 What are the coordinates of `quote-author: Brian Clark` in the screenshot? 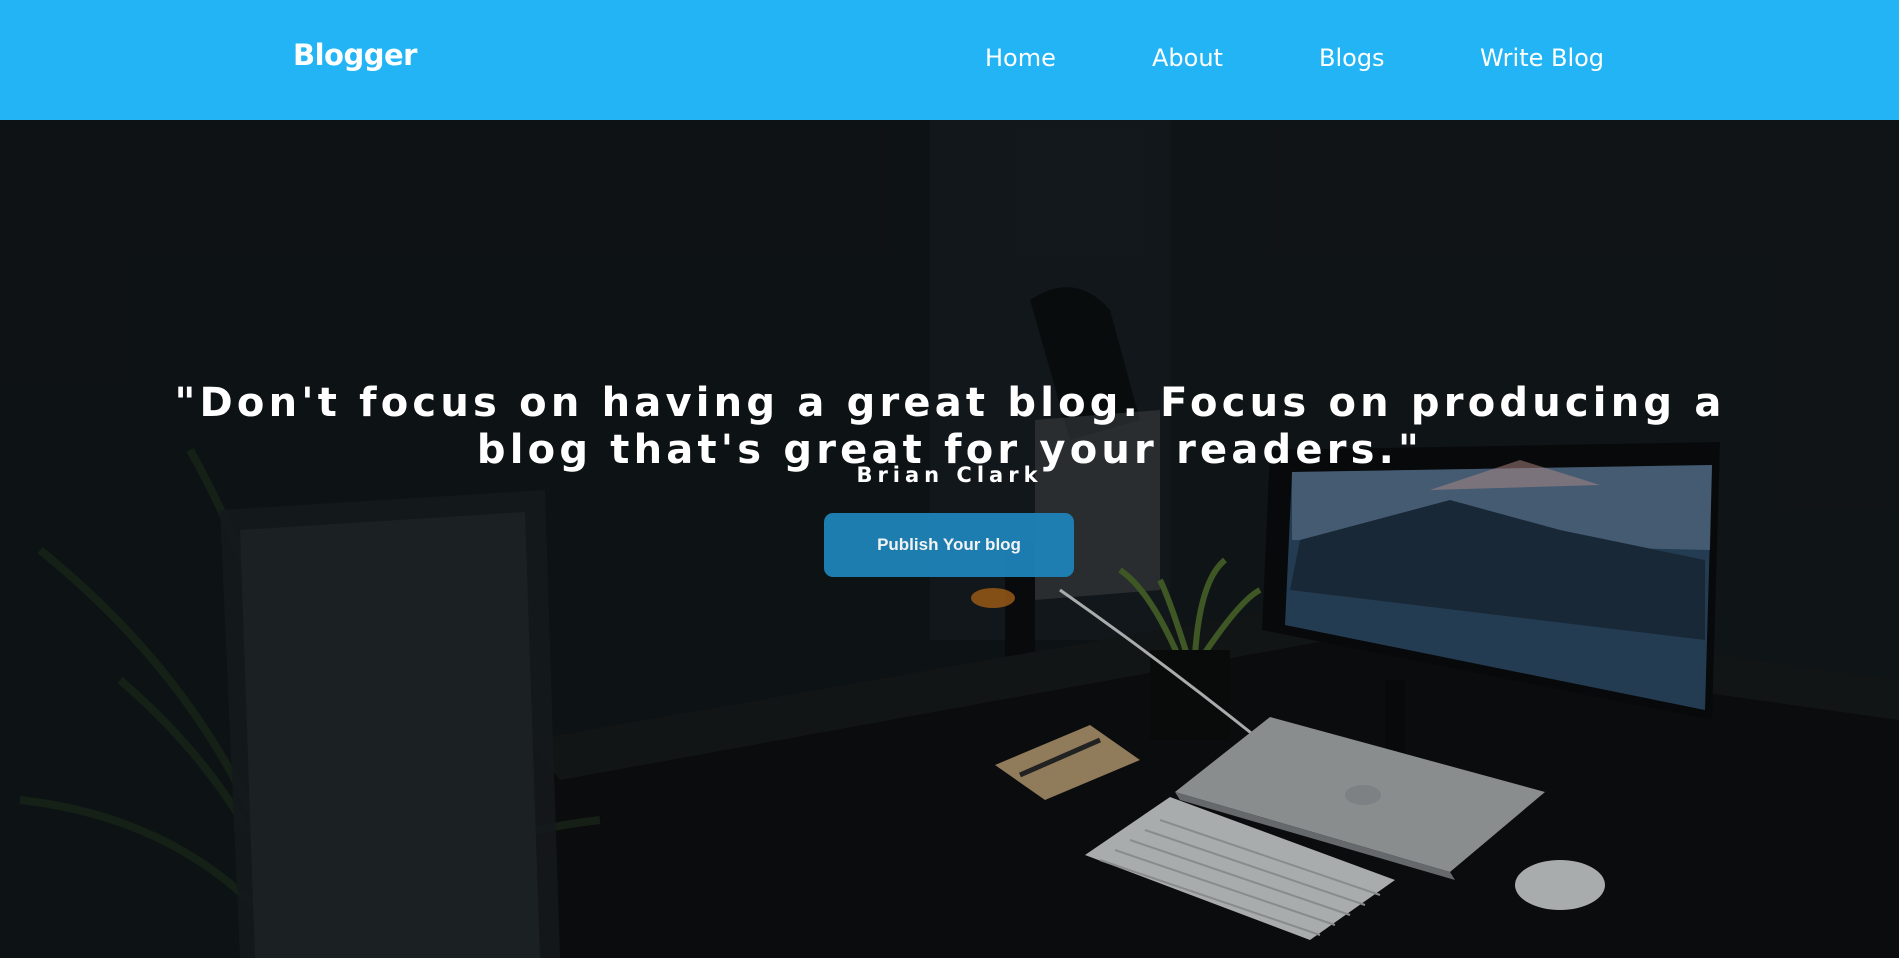 It's located at (949, 475).